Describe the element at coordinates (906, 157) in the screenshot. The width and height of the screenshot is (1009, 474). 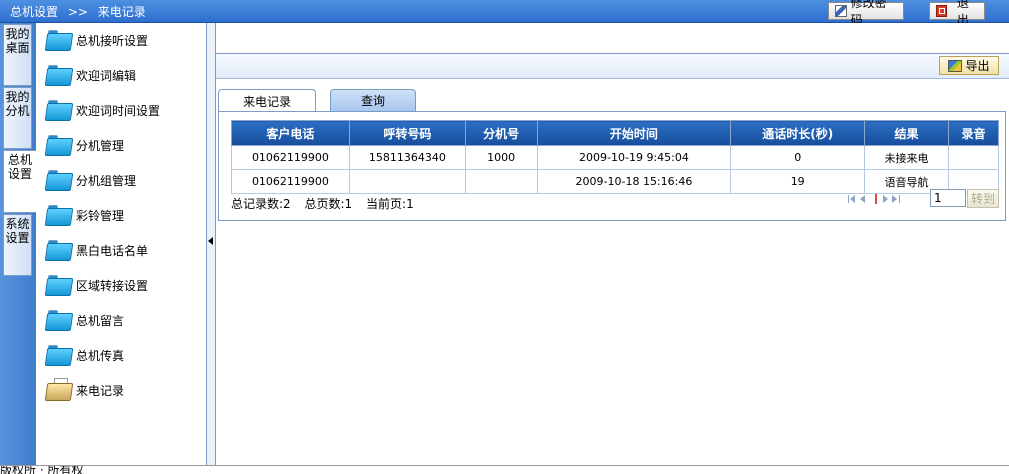
I see `cell-result: 未接来电` at that location.